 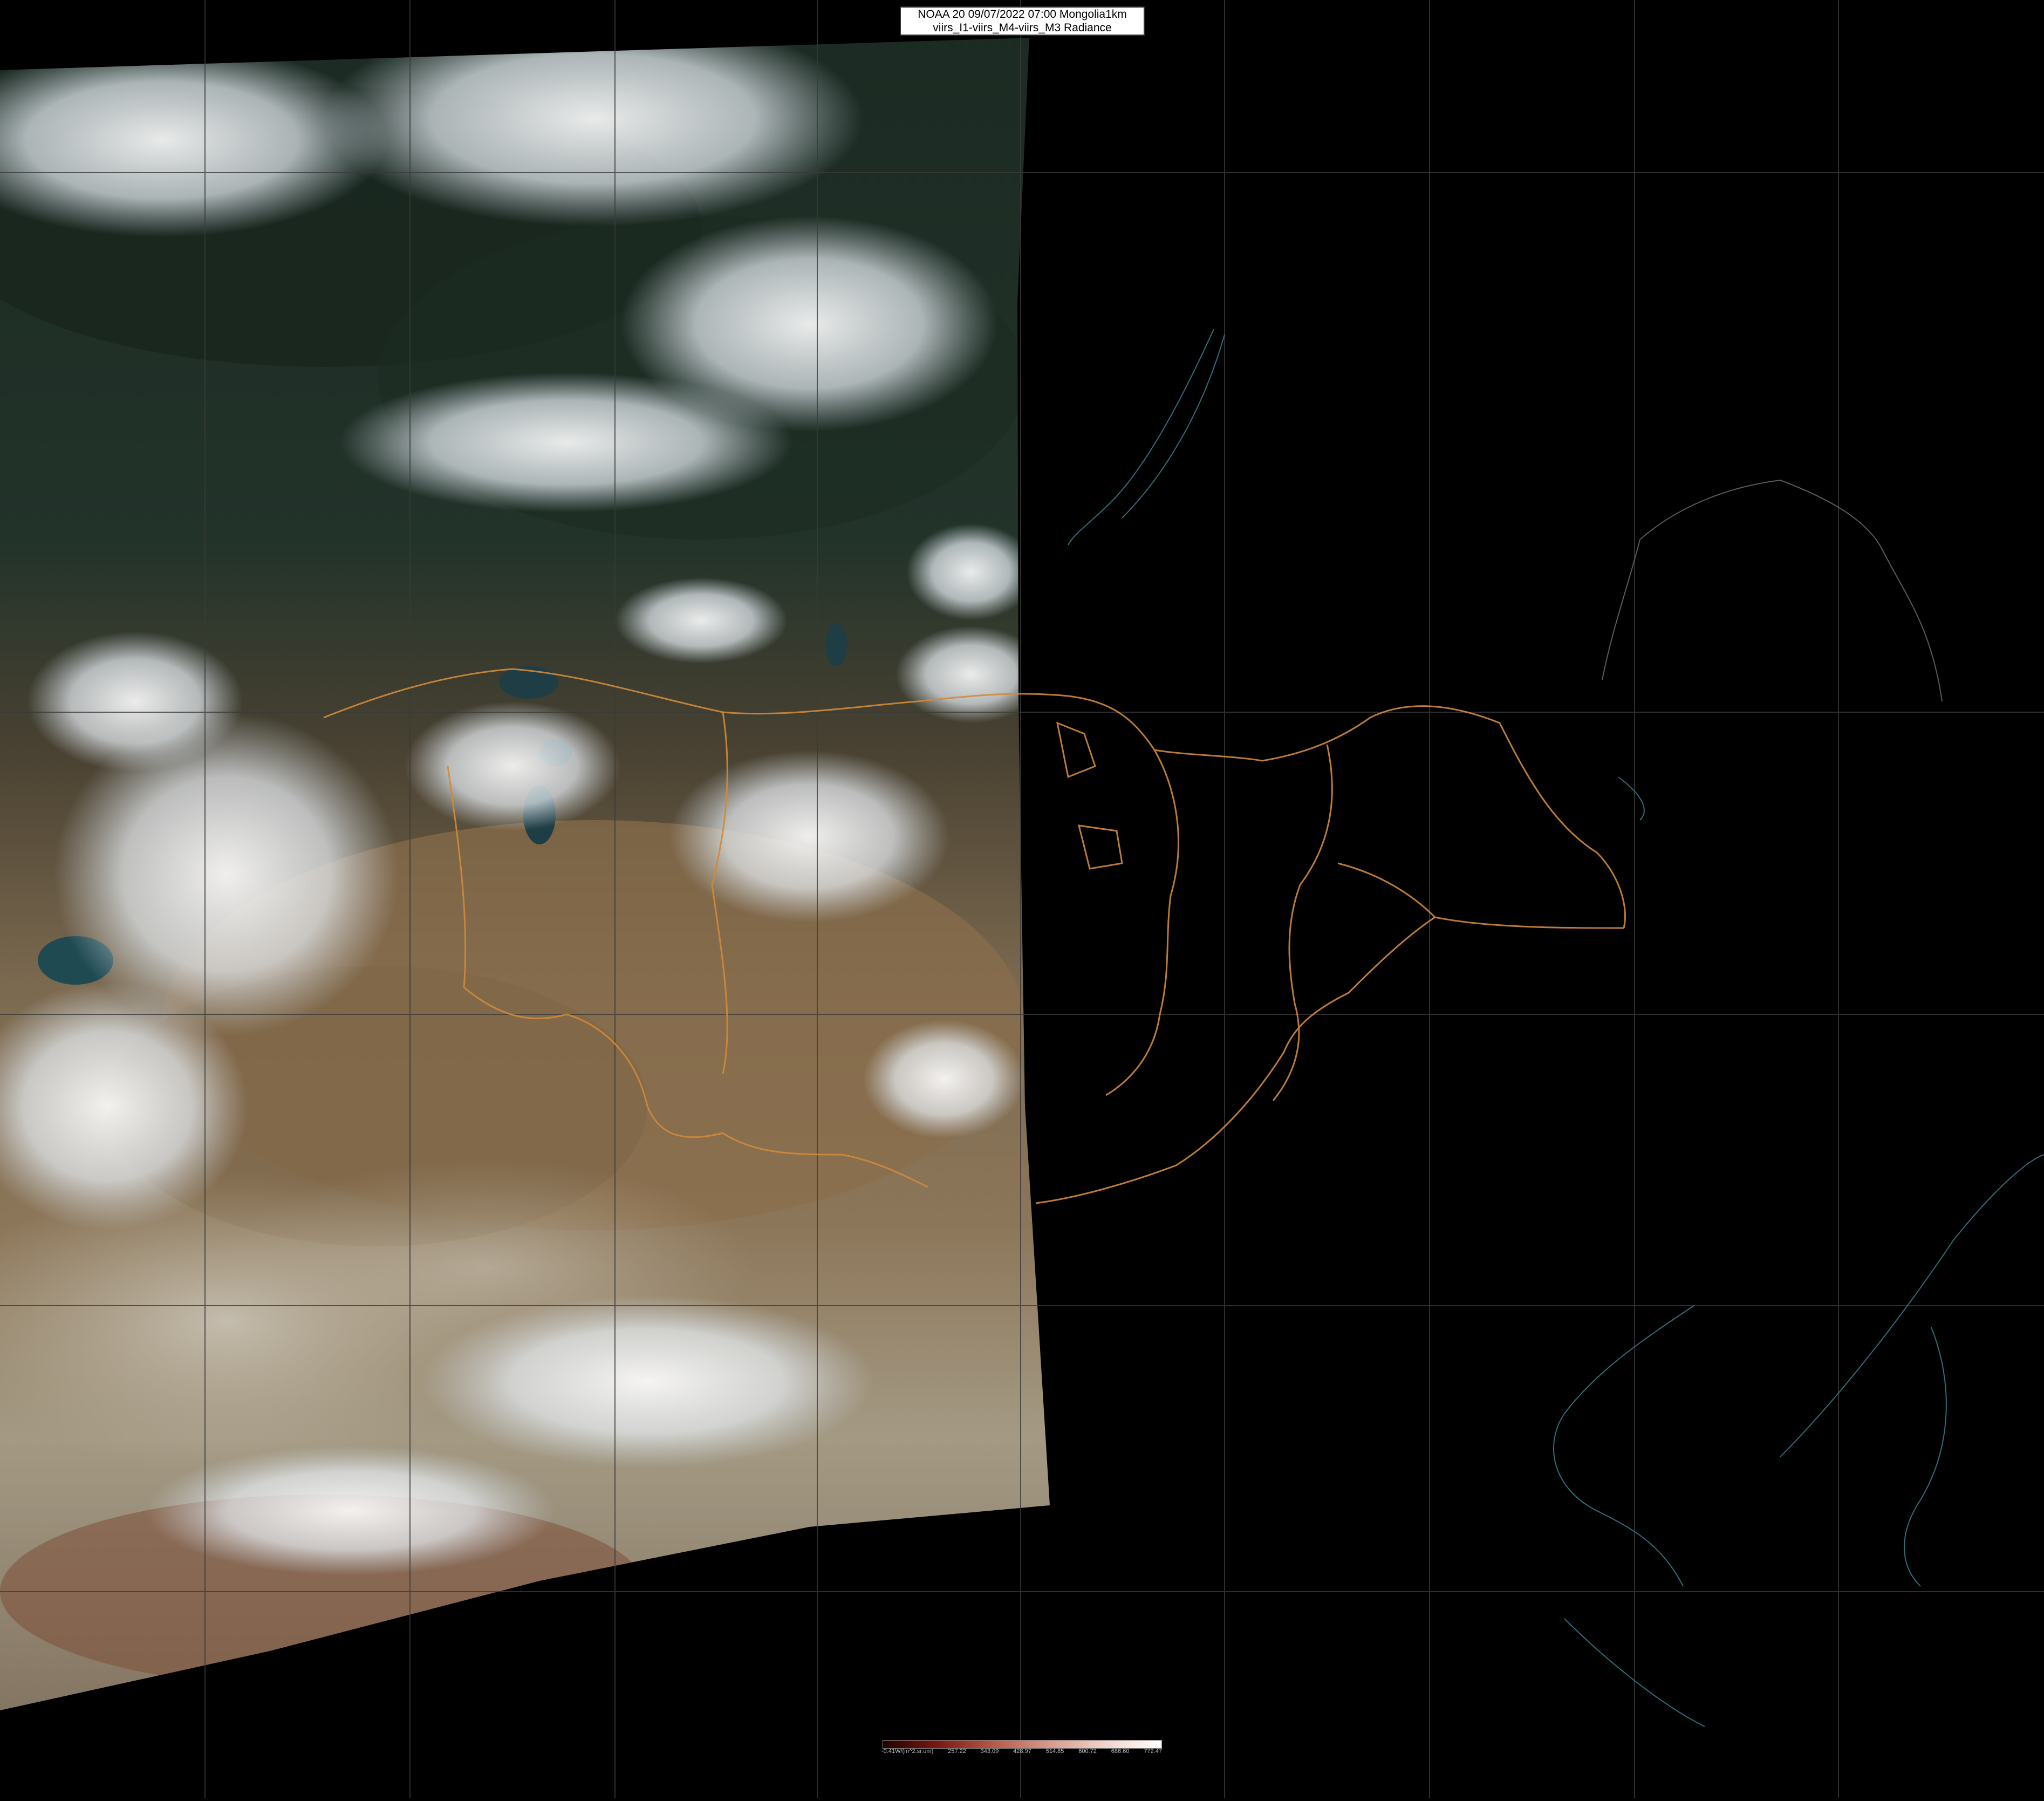 What do you see at coordinates (1120, 1751) in the screenshot?
I see `legend-tick: 686.60` at bounding box center [1120, 1751].